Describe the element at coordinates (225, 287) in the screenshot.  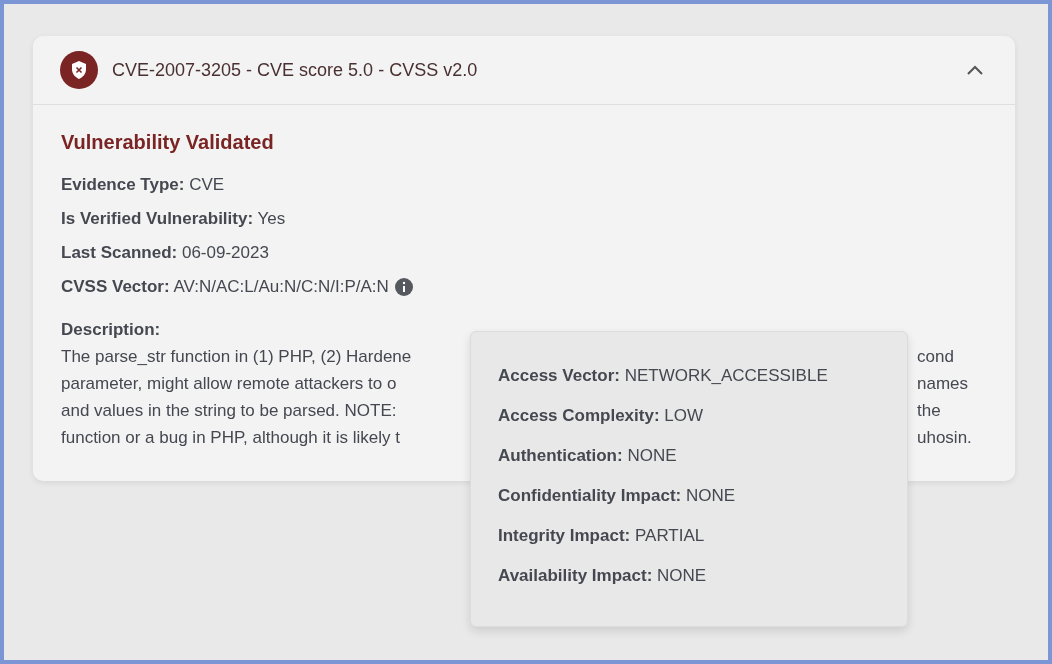
I see `field-text: CVSS Vector: AV:N/AC:L/Au:N/C:N/I:P/A:N` at that location.